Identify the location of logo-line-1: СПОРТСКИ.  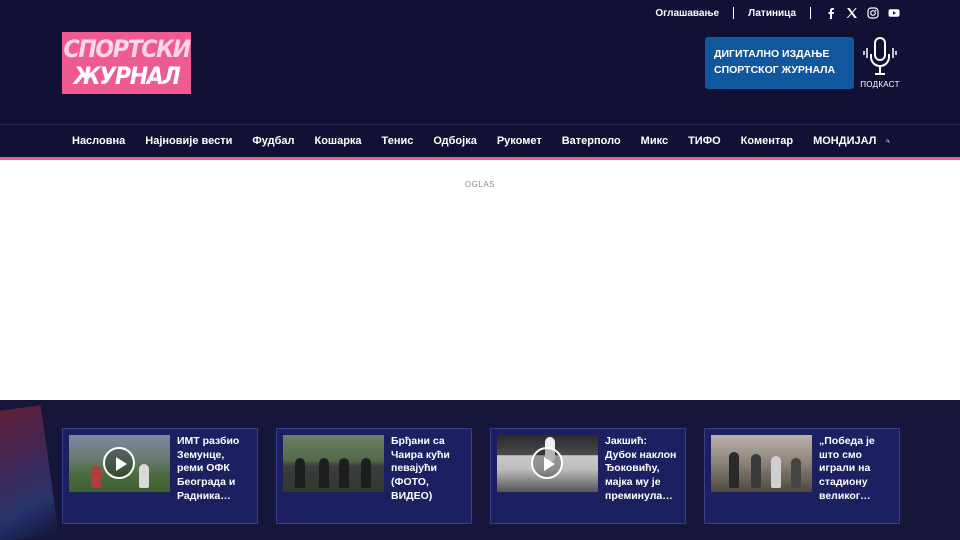
(127, 49).